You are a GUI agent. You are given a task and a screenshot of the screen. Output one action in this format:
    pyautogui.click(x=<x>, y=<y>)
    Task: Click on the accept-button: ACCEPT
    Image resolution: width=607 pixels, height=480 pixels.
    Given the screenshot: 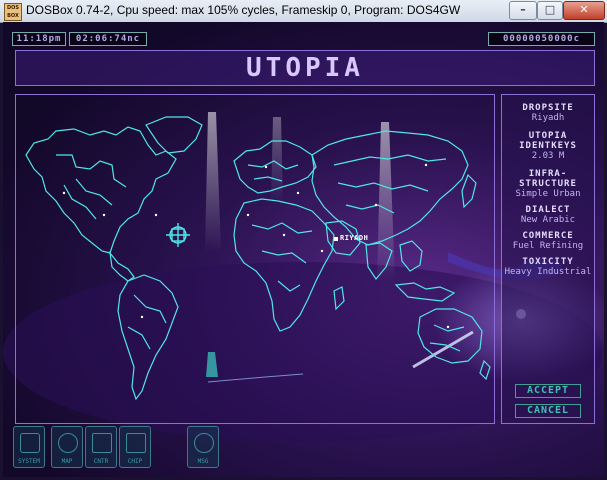 What is the action you would take?
    pyautogui.click(x=548, y=391)
    